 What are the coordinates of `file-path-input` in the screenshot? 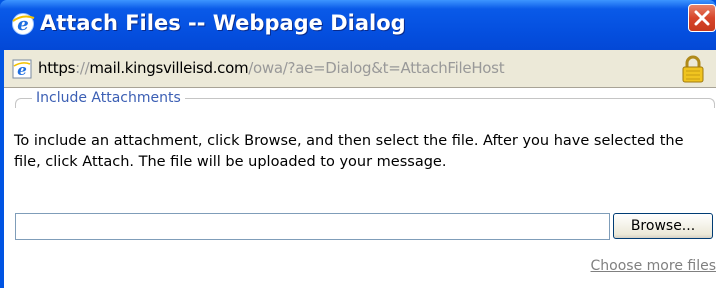 It's located at (312, 226).